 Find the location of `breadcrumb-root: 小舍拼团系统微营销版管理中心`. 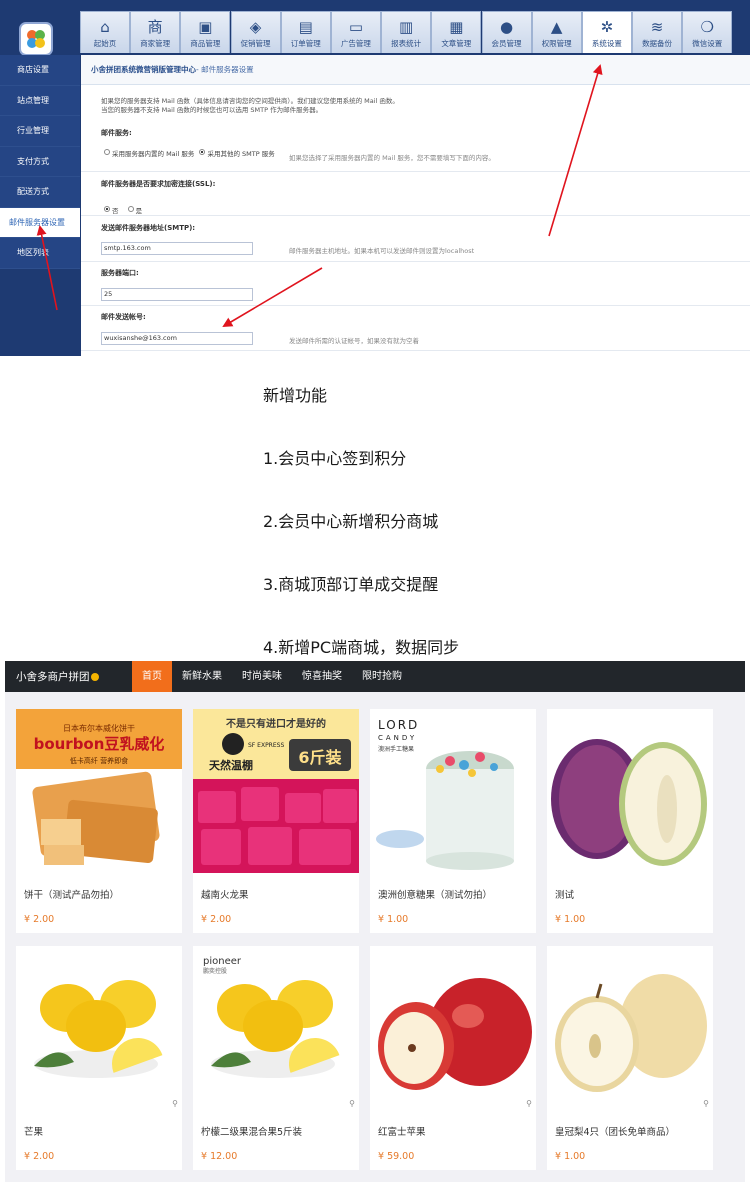

breadcrumb-root: 小舍拼团系统微营销版管理中心 is located at coordinates (143, 69).